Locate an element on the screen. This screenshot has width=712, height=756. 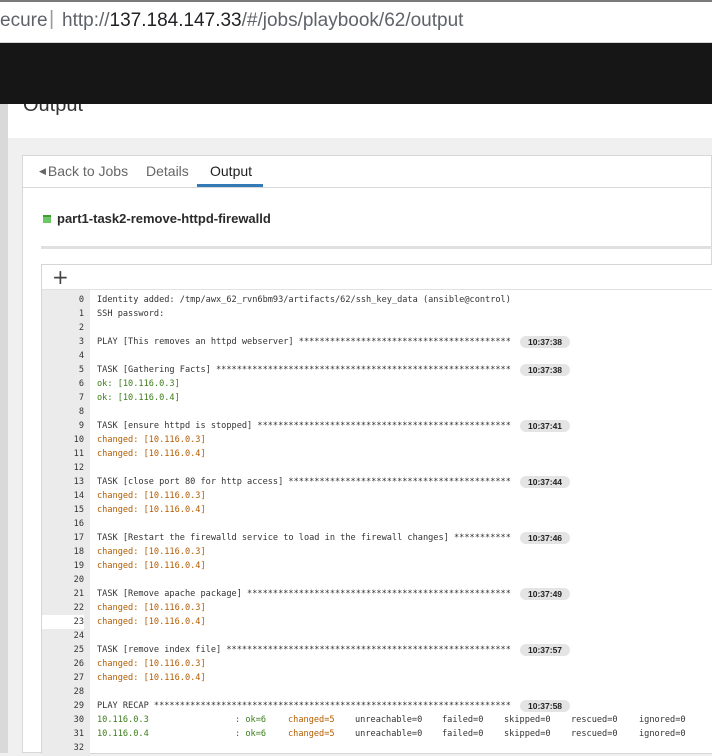
log-line: 15 changed: [10.116.0.4] is located at coordinates (377, 510).